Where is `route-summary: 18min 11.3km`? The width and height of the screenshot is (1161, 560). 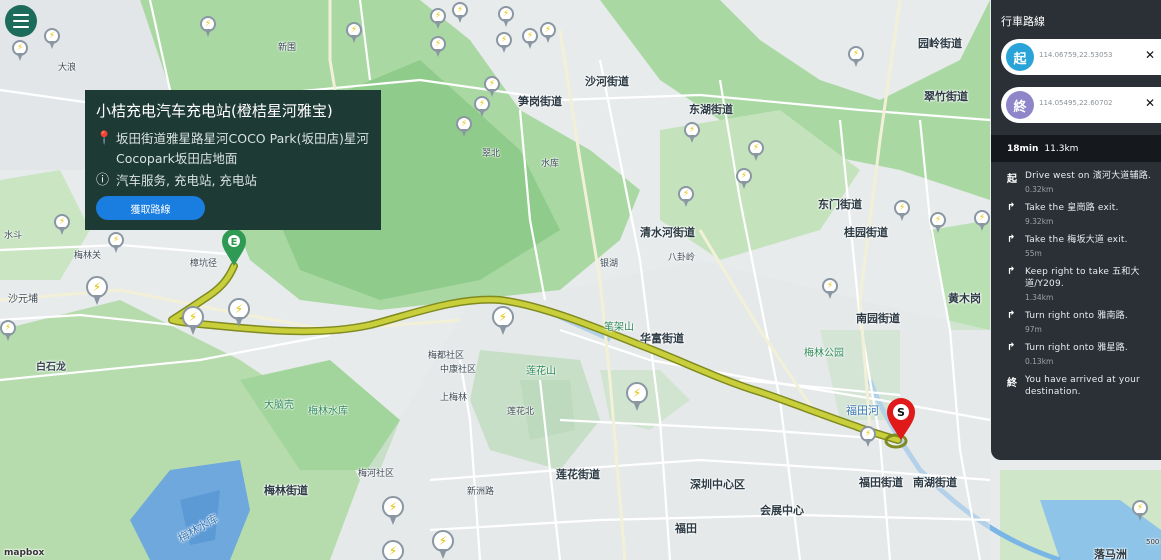
route-summary: 18min 11.3km is located at coordinates (1076, 148).